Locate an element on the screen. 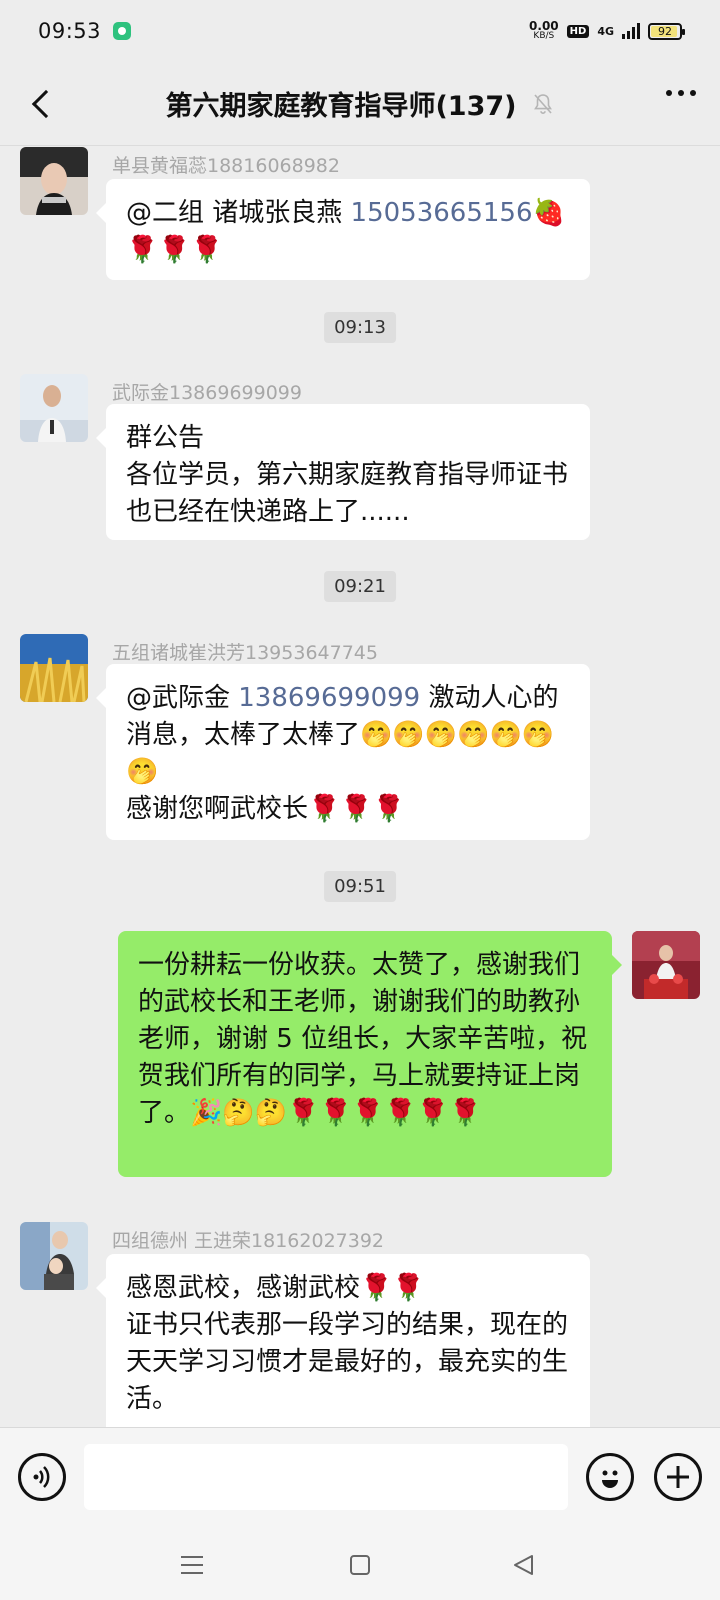  timestamp: 09:21 is located at coordinates (360, 586).